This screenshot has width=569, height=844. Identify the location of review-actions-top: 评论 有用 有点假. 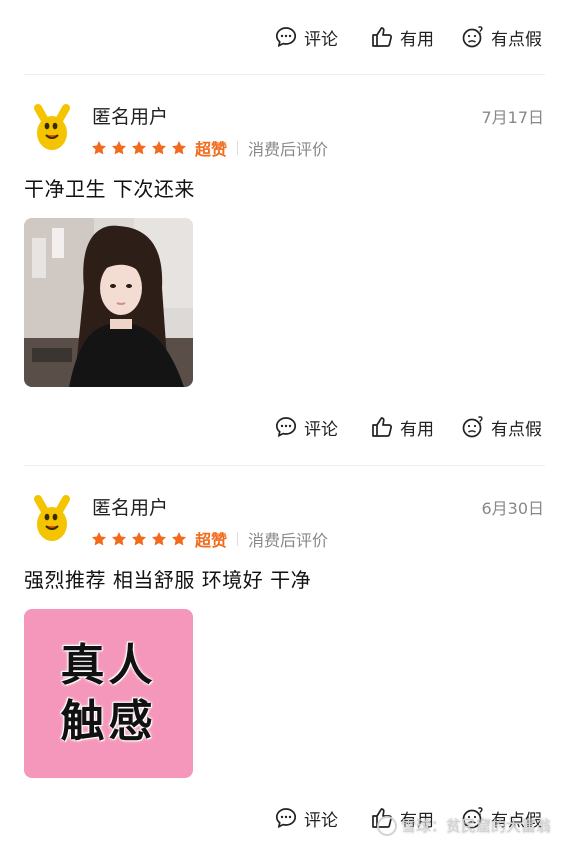
(284, 37).